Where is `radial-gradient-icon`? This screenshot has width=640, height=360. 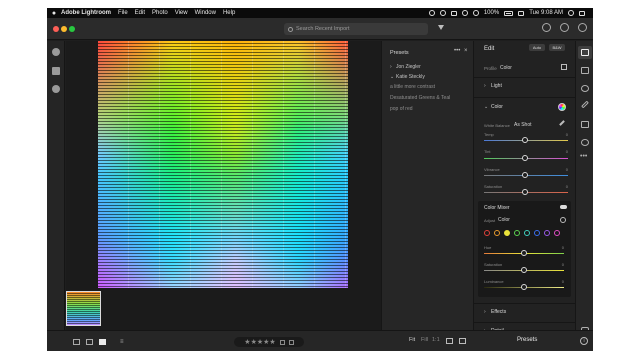
radial-gradient-icon is located at coordinates (585, 142).